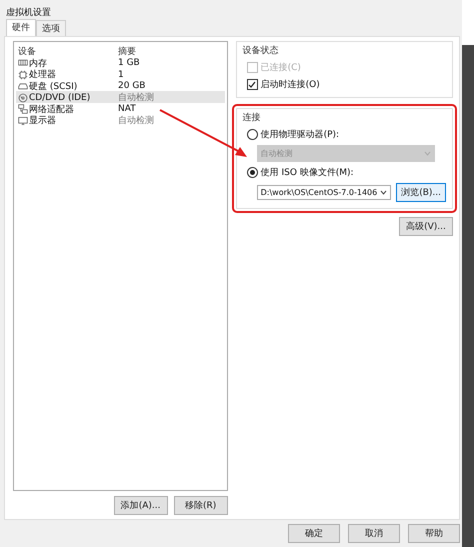  Describe the element at coordinates (374, 533) in the screenshot. I see `dialog-button: 取消` at that location.